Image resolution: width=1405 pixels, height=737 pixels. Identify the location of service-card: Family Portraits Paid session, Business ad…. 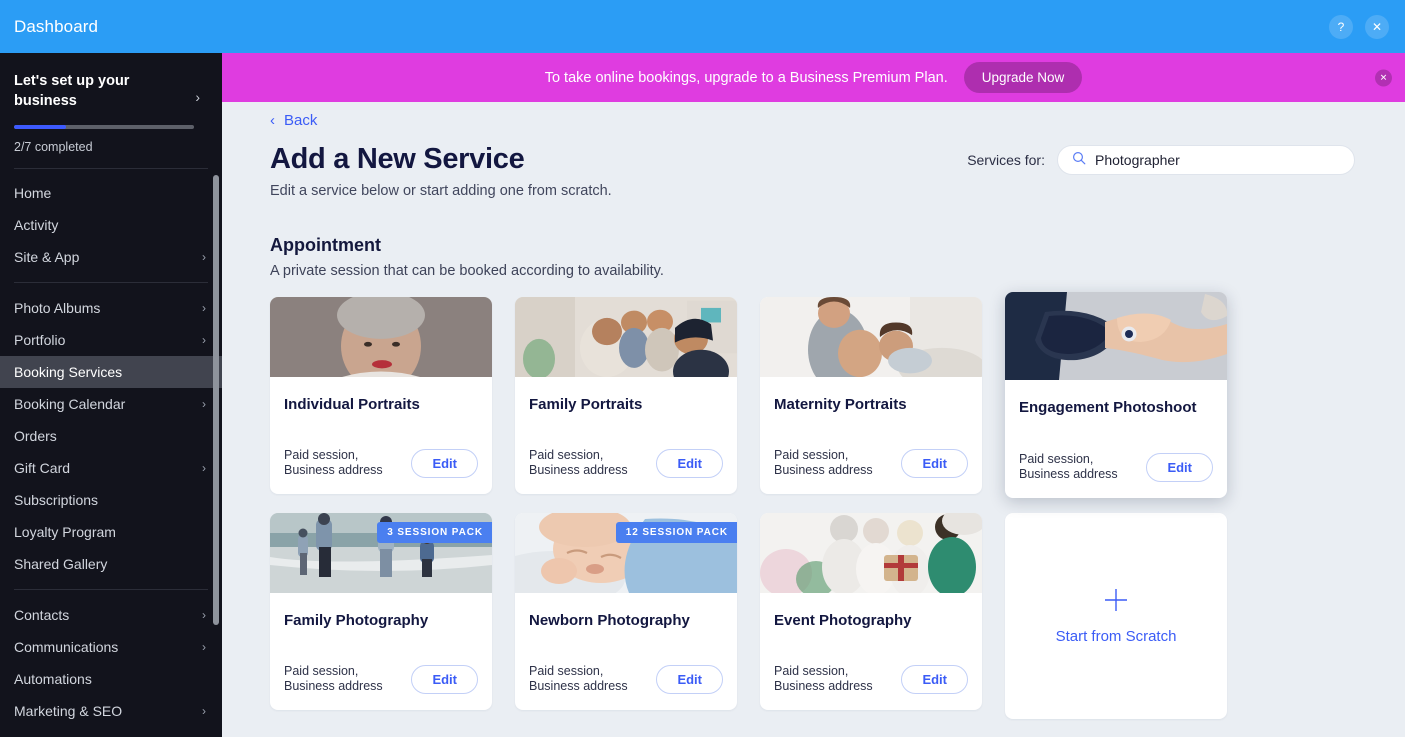
(626, 395).